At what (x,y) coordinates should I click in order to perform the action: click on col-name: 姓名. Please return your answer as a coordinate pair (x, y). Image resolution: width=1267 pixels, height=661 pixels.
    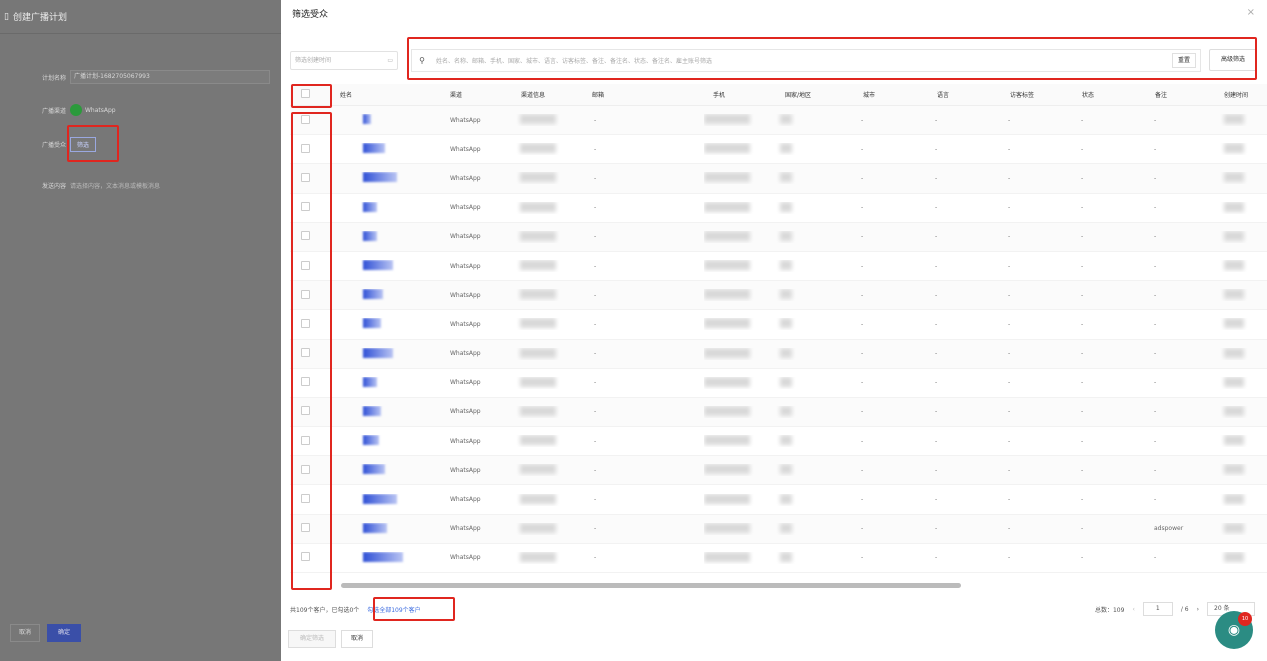
    Looking at the image, I should click on (379, 94).